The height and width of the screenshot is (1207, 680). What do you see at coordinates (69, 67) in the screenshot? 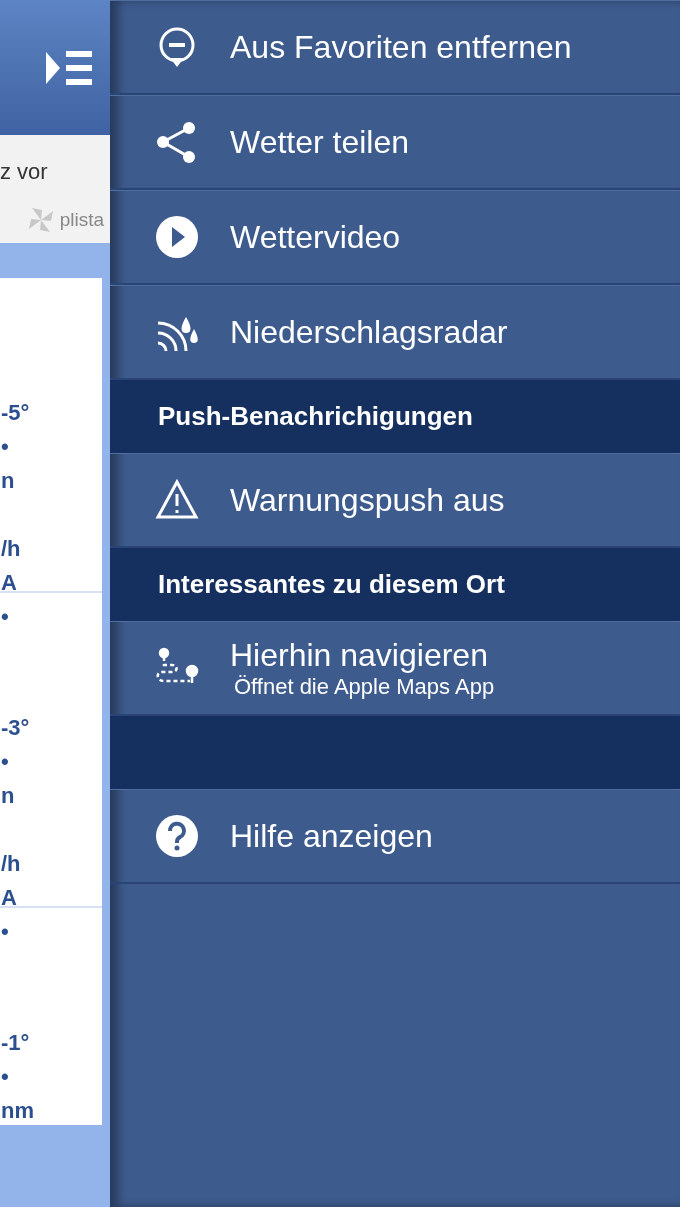
I see `menu-toggle-icon` at bounding box center [69, 67].